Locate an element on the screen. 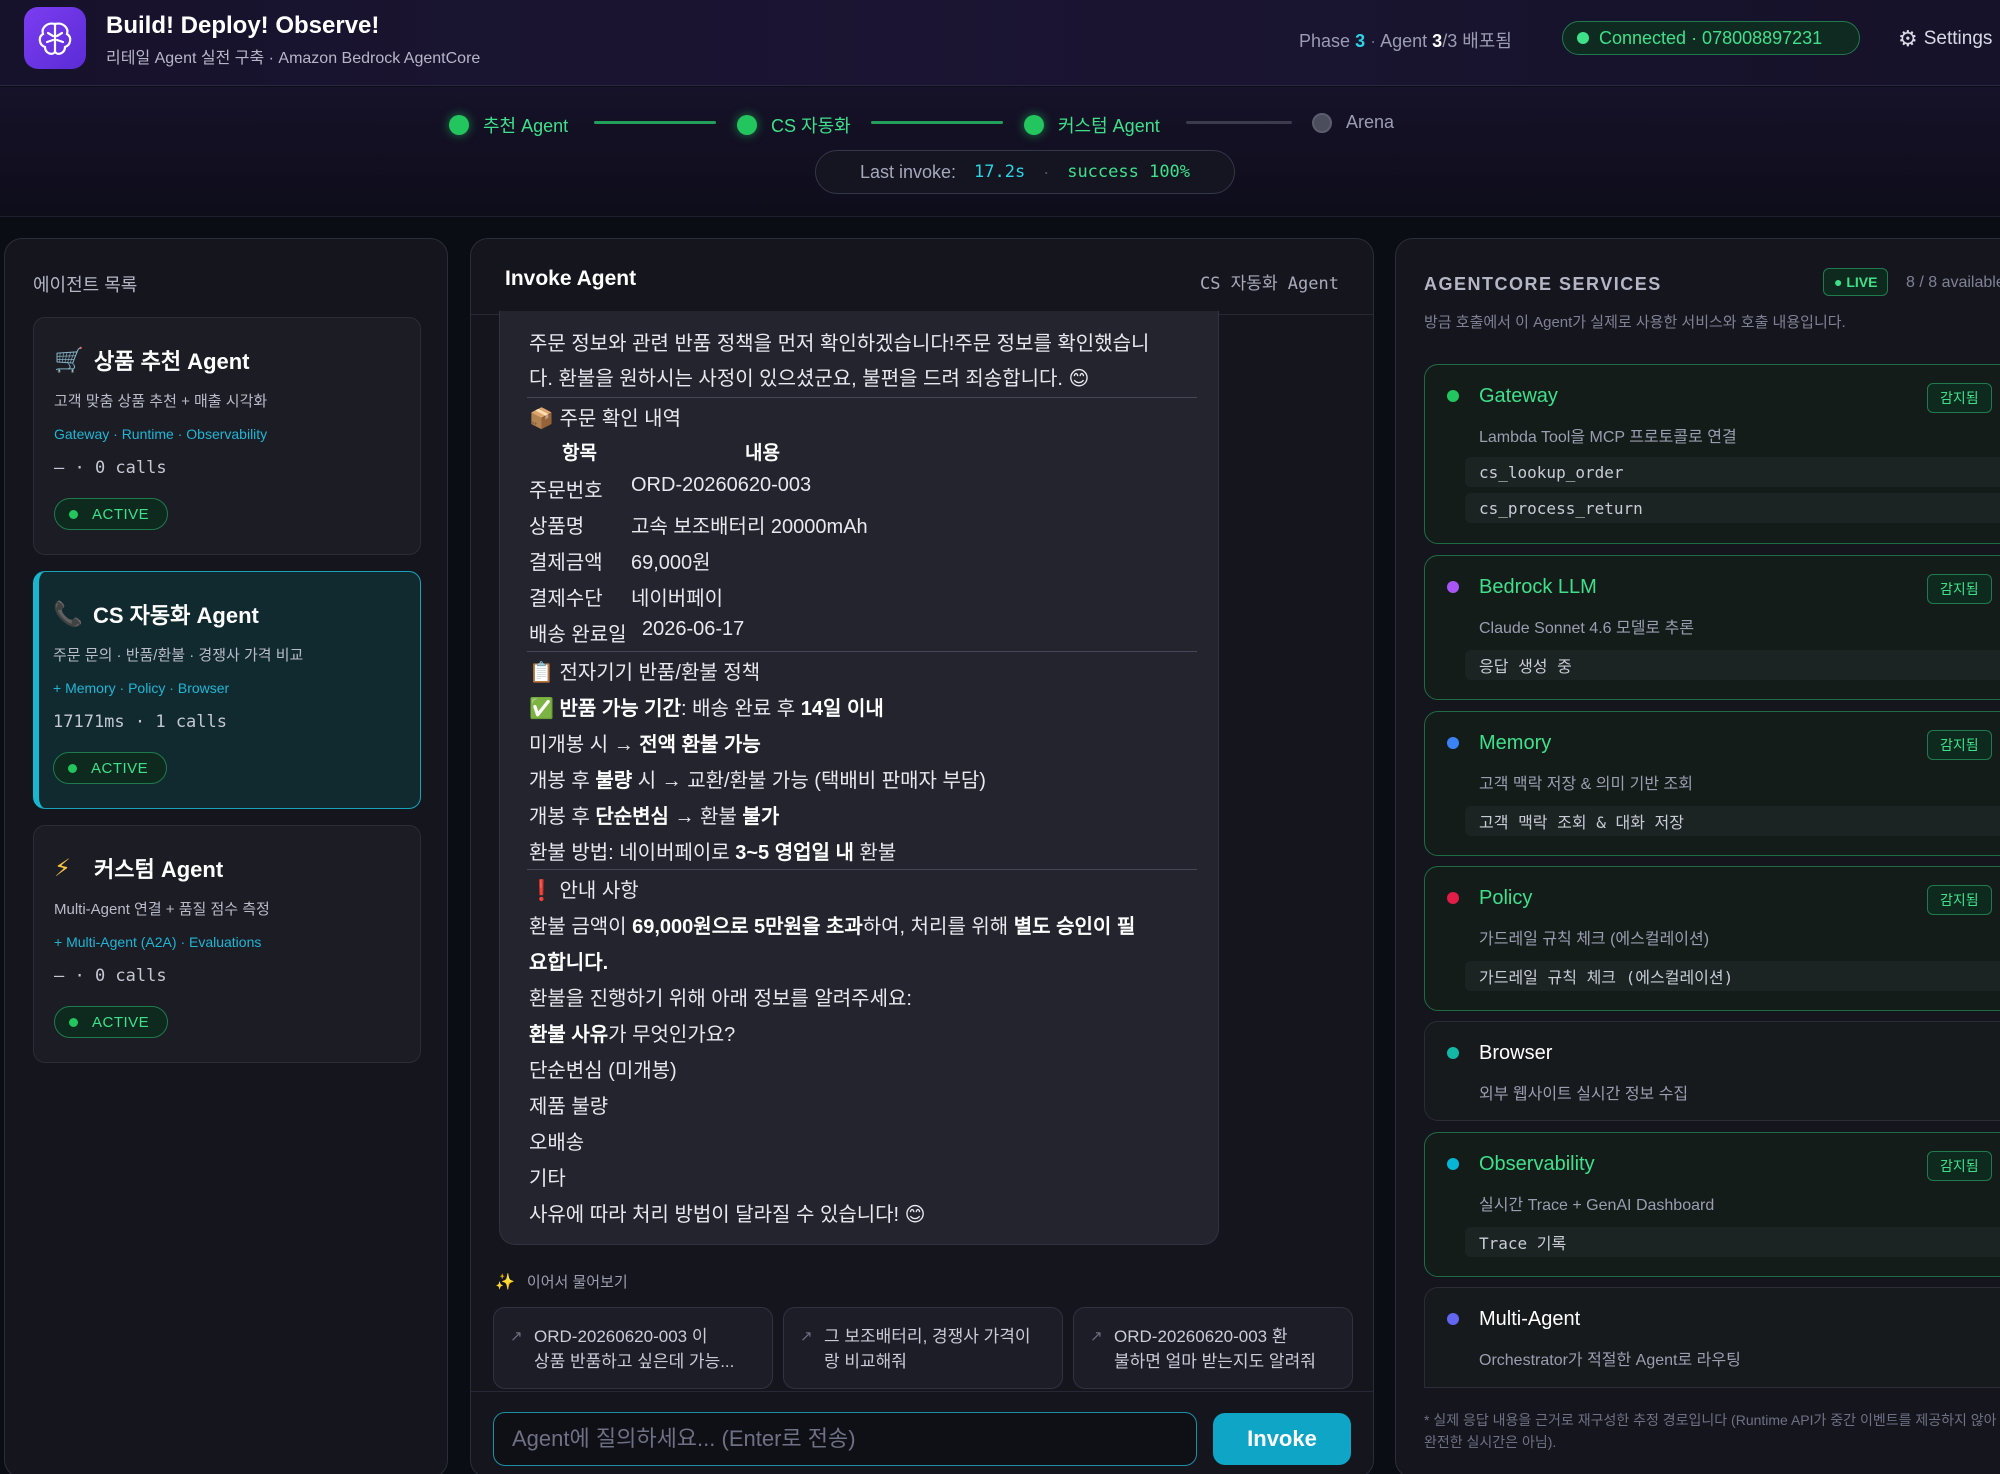  order-row-value: 2026-06-17 is located at coordinates (693, 629).